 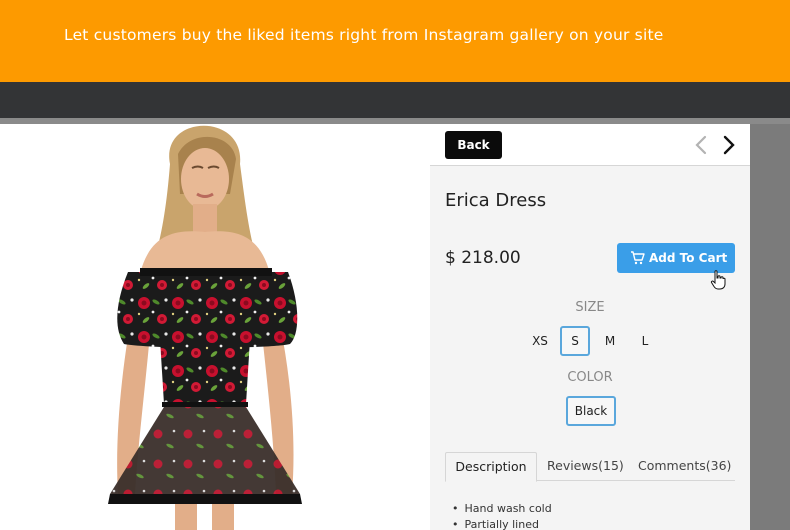 I want to click on add-to-cart-button: Add To Cart, so click(x=676, y=258).